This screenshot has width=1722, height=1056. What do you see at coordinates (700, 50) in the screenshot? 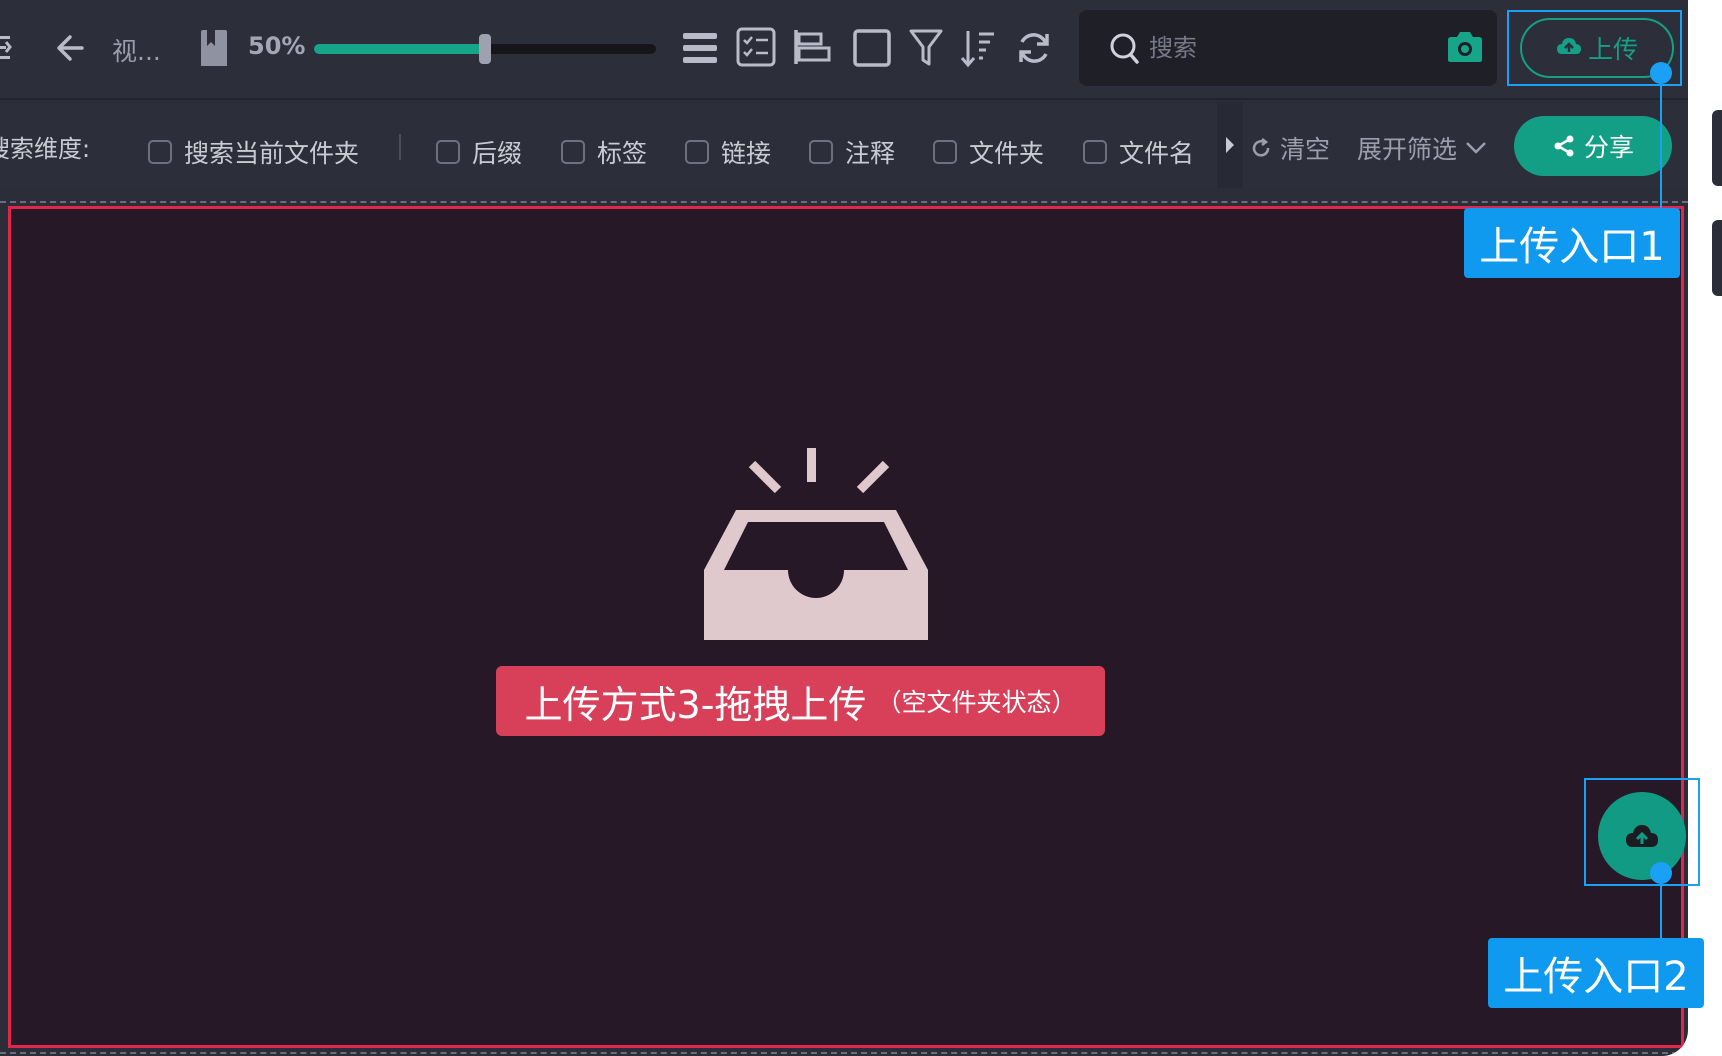
I see `list-view-icon` at bounding box center [700, 50].